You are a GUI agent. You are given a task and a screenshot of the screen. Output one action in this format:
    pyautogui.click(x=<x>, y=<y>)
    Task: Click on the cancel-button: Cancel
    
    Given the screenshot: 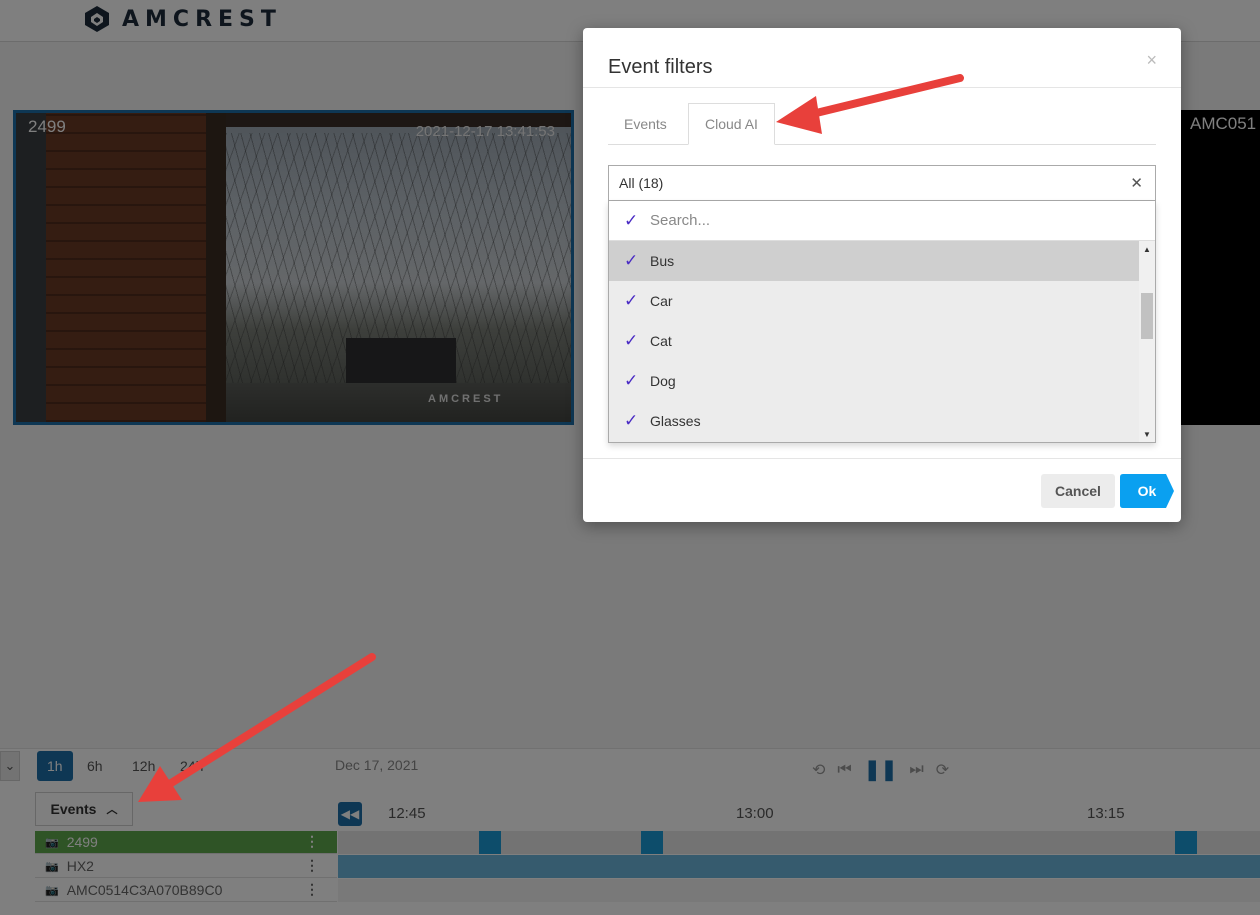 What is the action you would take?
    pyautogui.click(x=1078, y=491)
    